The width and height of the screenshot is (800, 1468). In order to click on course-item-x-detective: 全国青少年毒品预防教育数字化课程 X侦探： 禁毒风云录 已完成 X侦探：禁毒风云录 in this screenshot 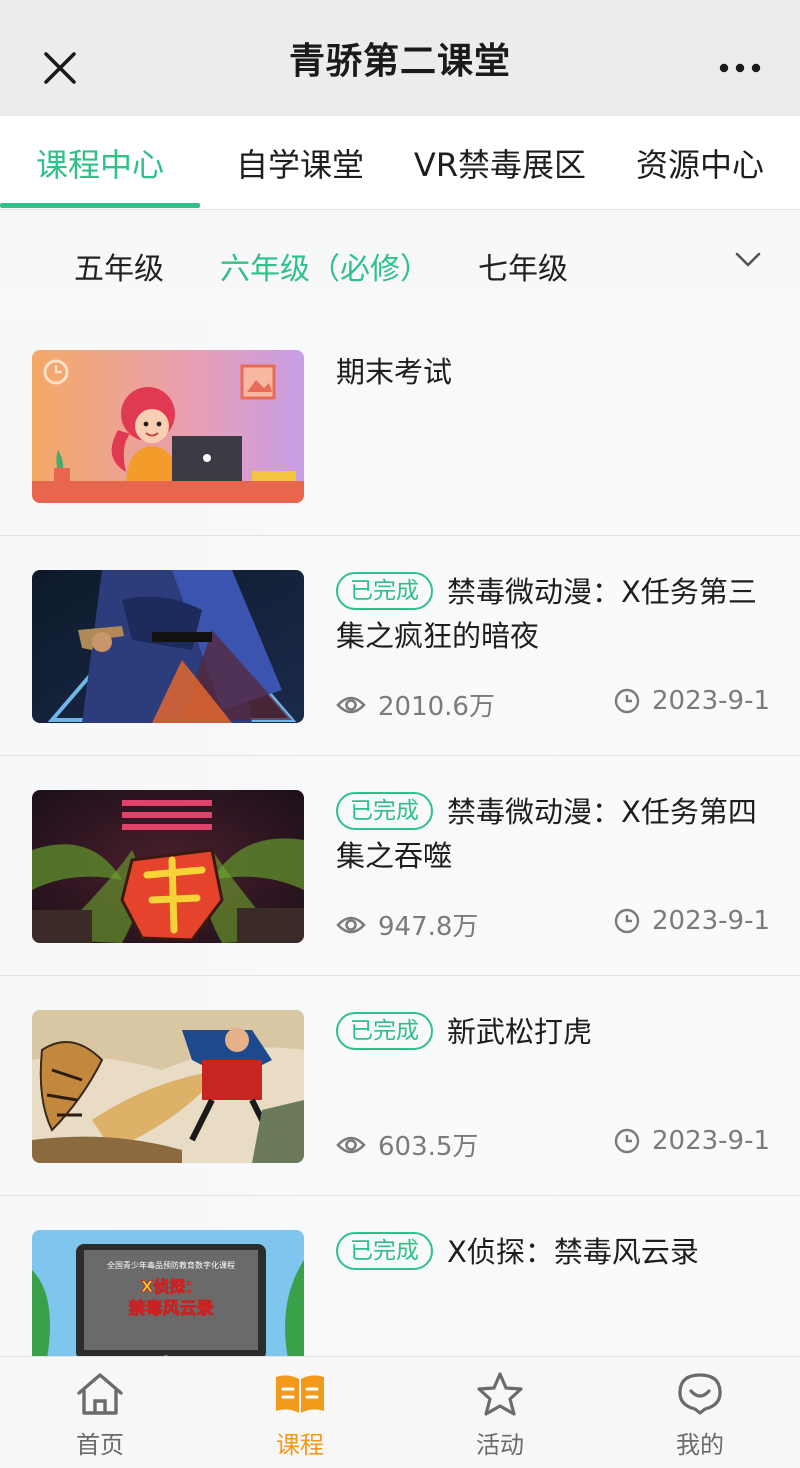, I will do `click(400, 1276)`.